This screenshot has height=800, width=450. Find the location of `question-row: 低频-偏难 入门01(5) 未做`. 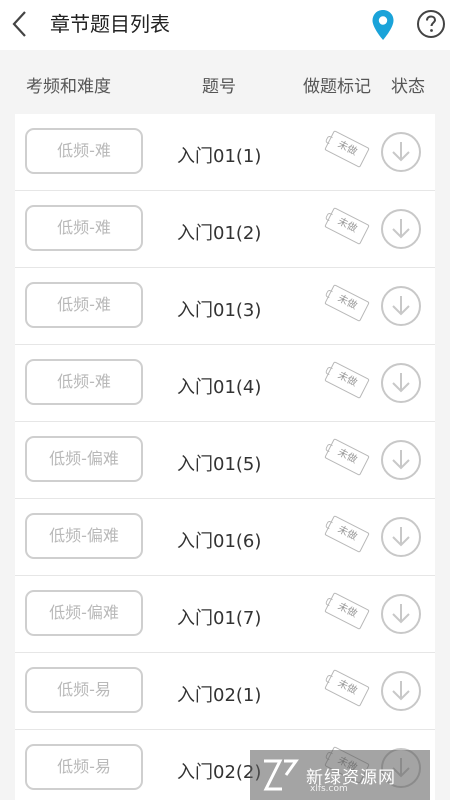

question-row: 低频-偏难 入门01(5) 未做 is located at coordinates (225, 460).